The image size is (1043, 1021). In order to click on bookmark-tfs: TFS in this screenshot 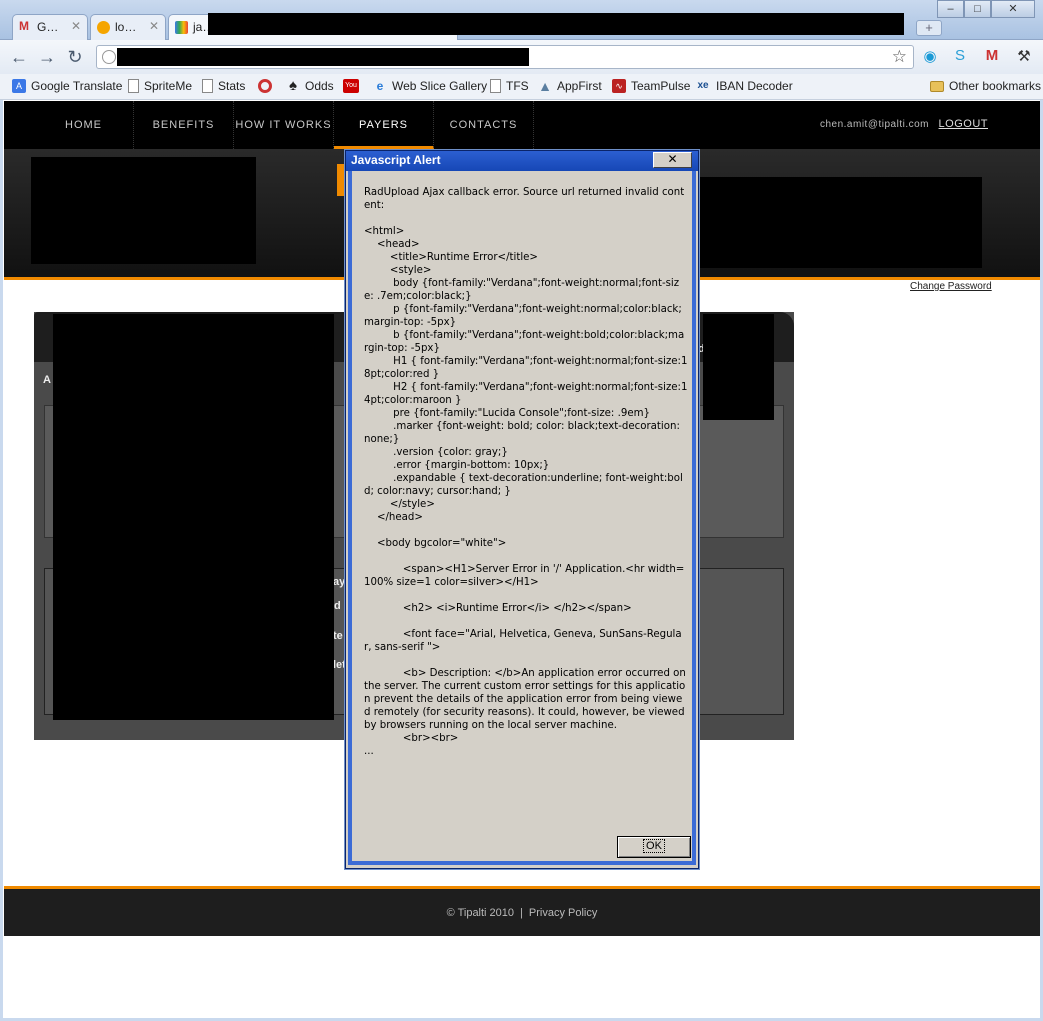, I will do `click(509, 86)`.